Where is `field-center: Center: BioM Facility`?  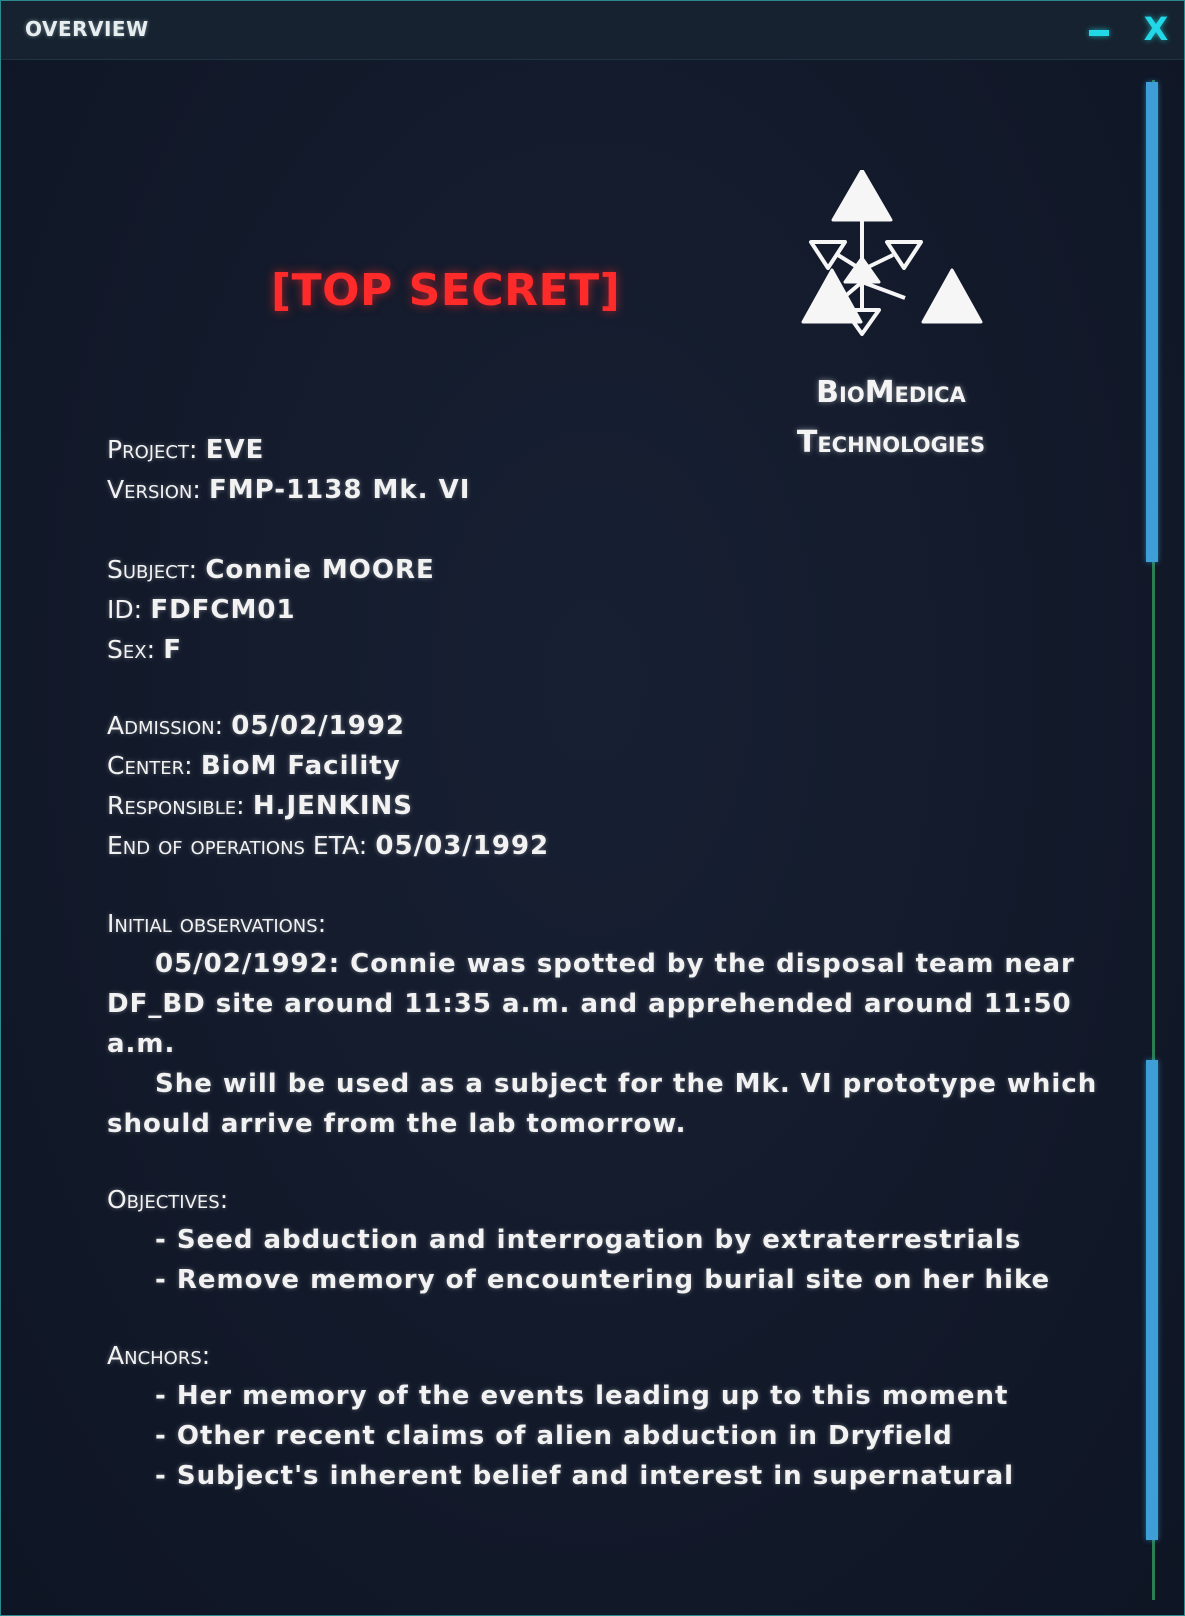 field-center: Center: BioM Facility is located at coordinates (567, 766).